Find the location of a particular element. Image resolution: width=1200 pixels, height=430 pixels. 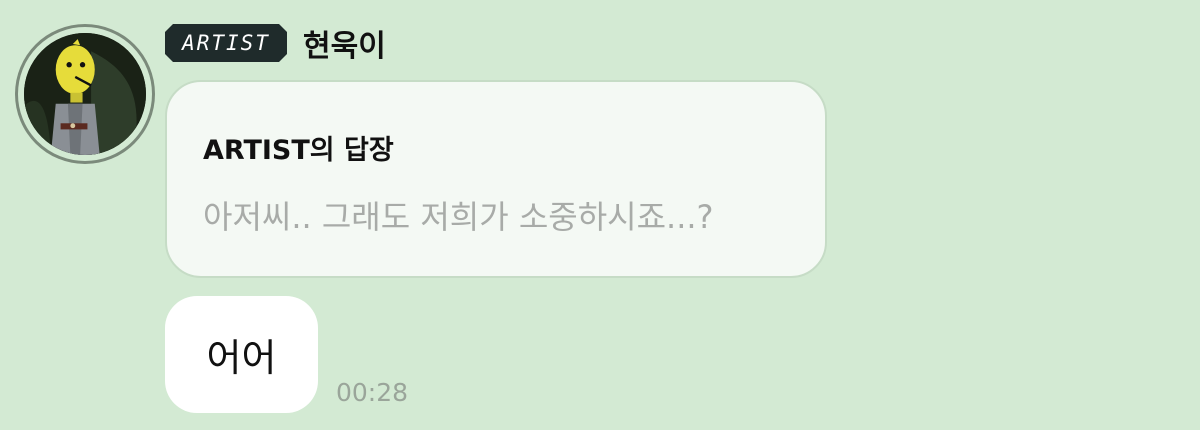

message-bubble: 어어 is located at coordinates (241, 354).